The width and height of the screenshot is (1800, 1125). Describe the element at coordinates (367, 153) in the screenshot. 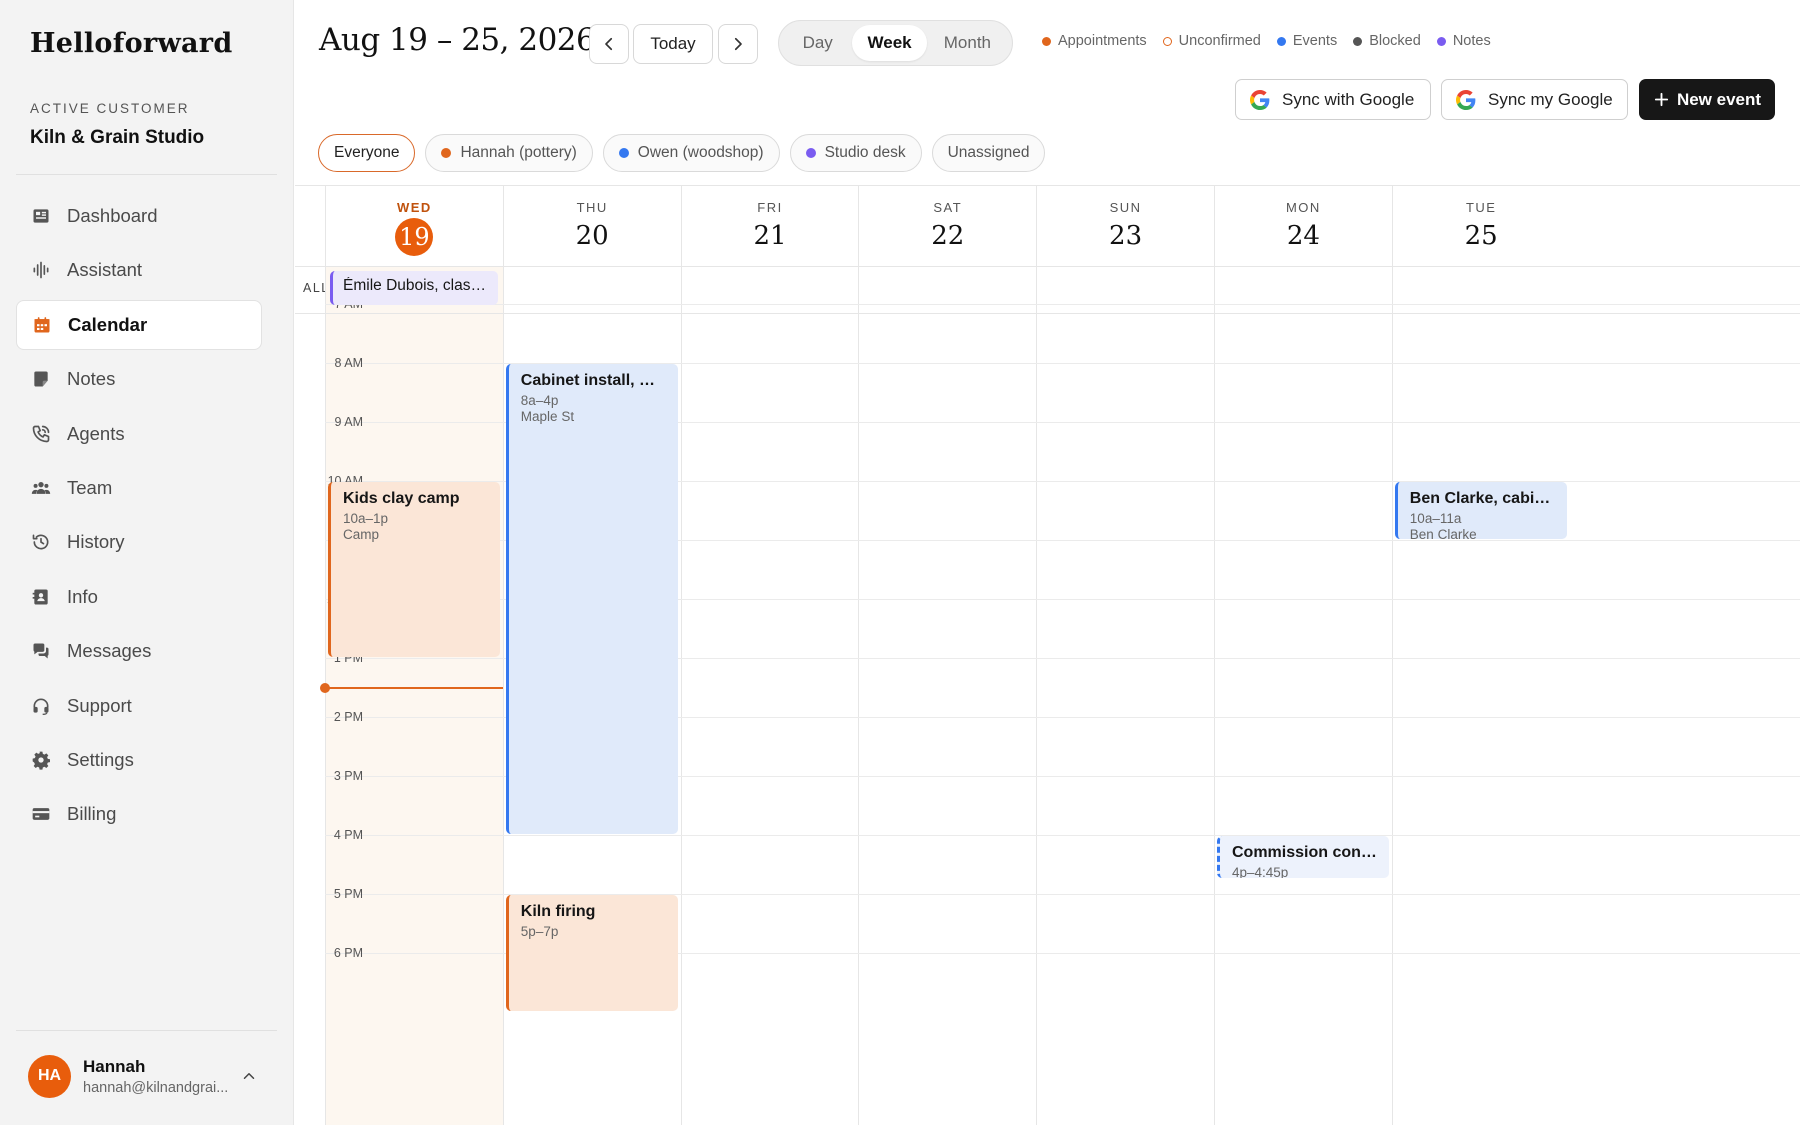

I see `filter-chip-everyone: Everyone` at that location.